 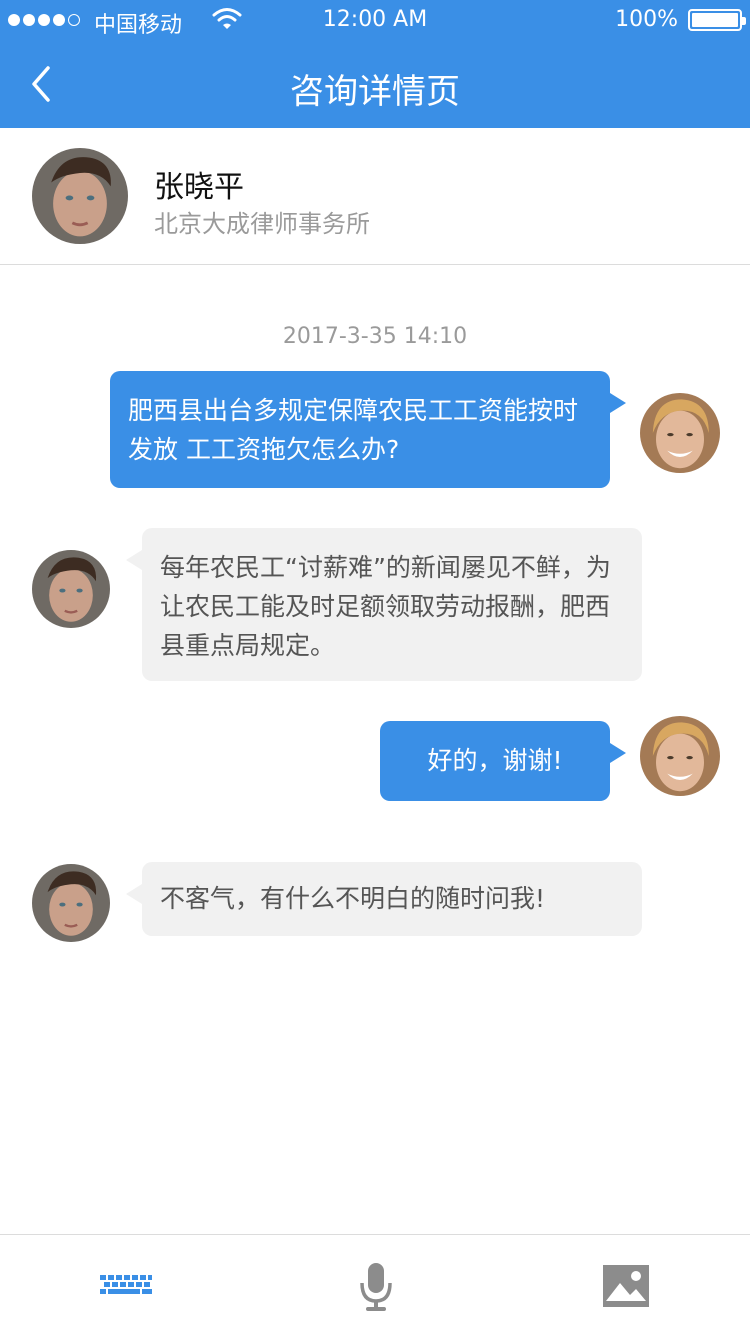 What do you see at coordinates (262, 224) in the screenshot?
I see `lawyer-firm: 北京大成律师事务所` at bounding box center [262, 224].